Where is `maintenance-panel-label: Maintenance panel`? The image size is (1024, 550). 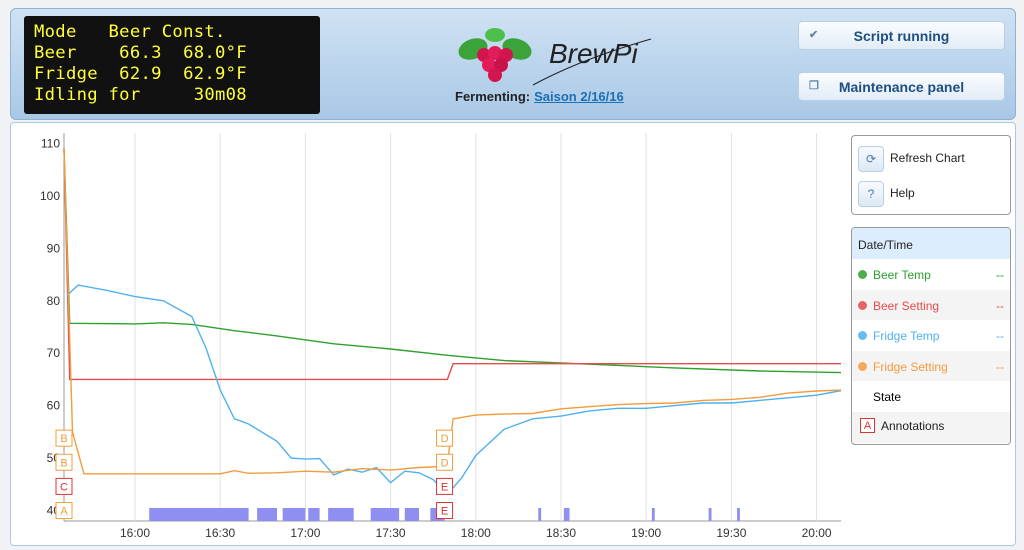
maintenance-panel-label: Maintenance panel is located at coordinates (901, 87).